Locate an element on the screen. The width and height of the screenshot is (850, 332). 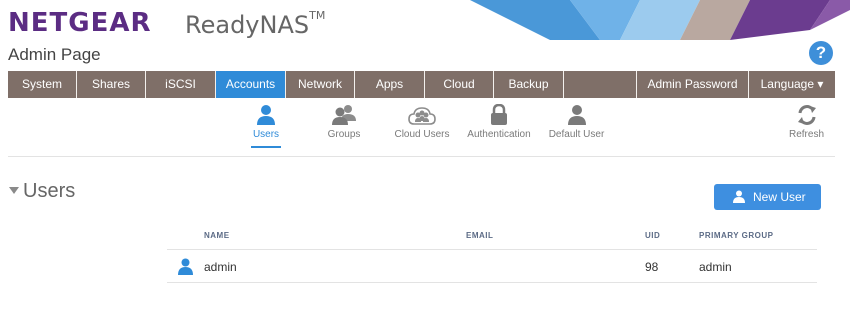
refresh-icon is located at coordinates (806, 115).